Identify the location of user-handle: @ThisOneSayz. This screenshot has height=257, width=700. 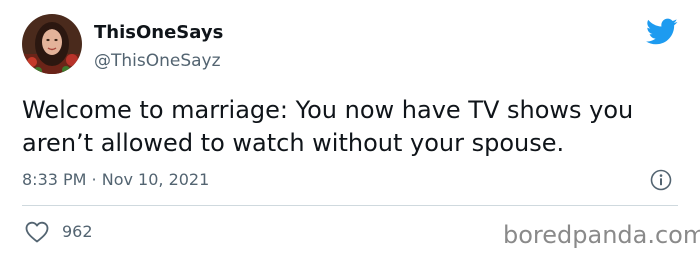
(157, 61).